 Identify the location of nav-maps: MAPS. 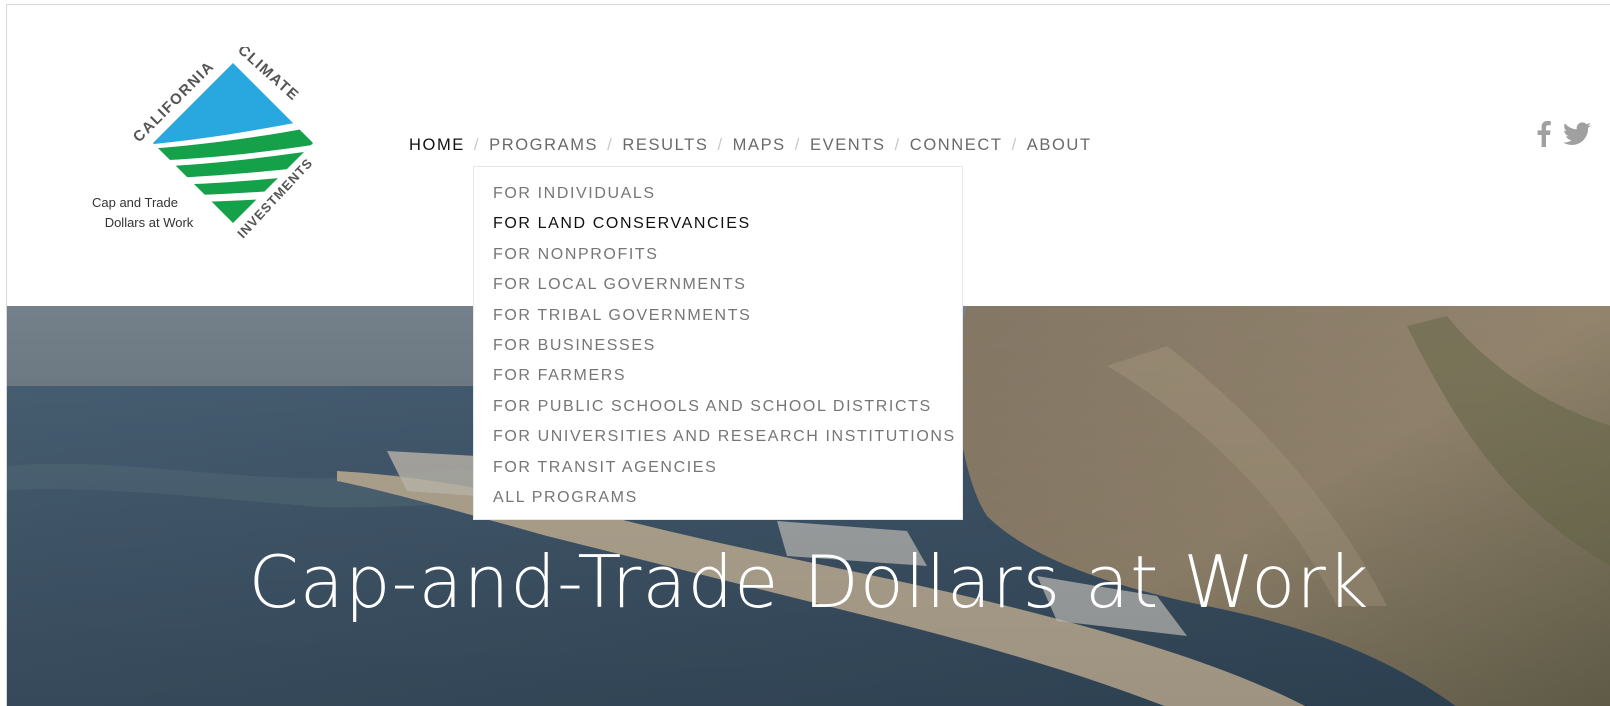
(759, 145).